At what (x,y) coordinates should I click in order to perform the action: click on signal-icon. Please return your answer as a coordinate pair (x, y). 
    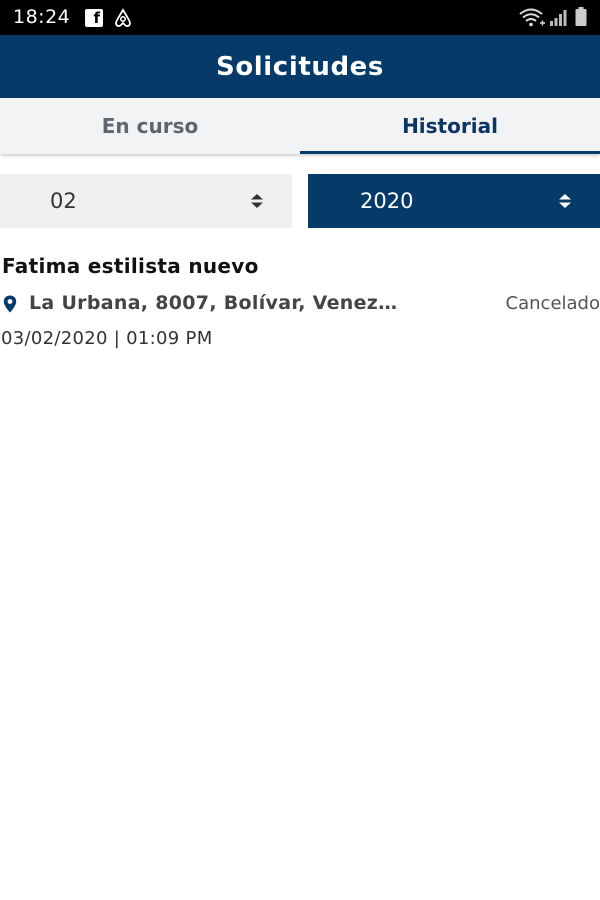
    Looking at the image, I should click on (558, 18).